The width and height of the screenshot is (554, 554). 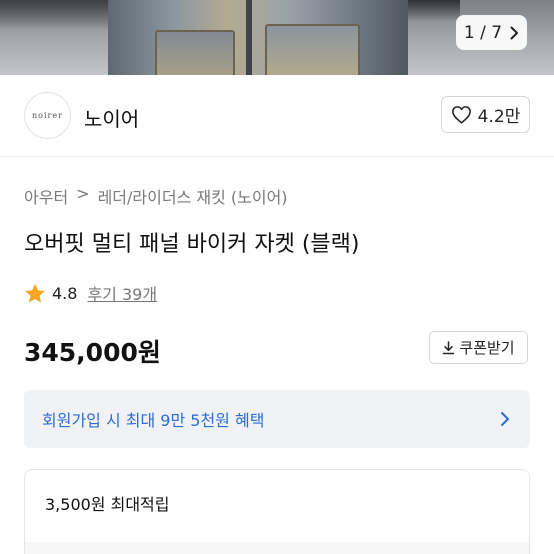 What do you see at coordinates (277, 548) in the screenshot?
I see `points-detail-row` at bounding box center [277, 548].